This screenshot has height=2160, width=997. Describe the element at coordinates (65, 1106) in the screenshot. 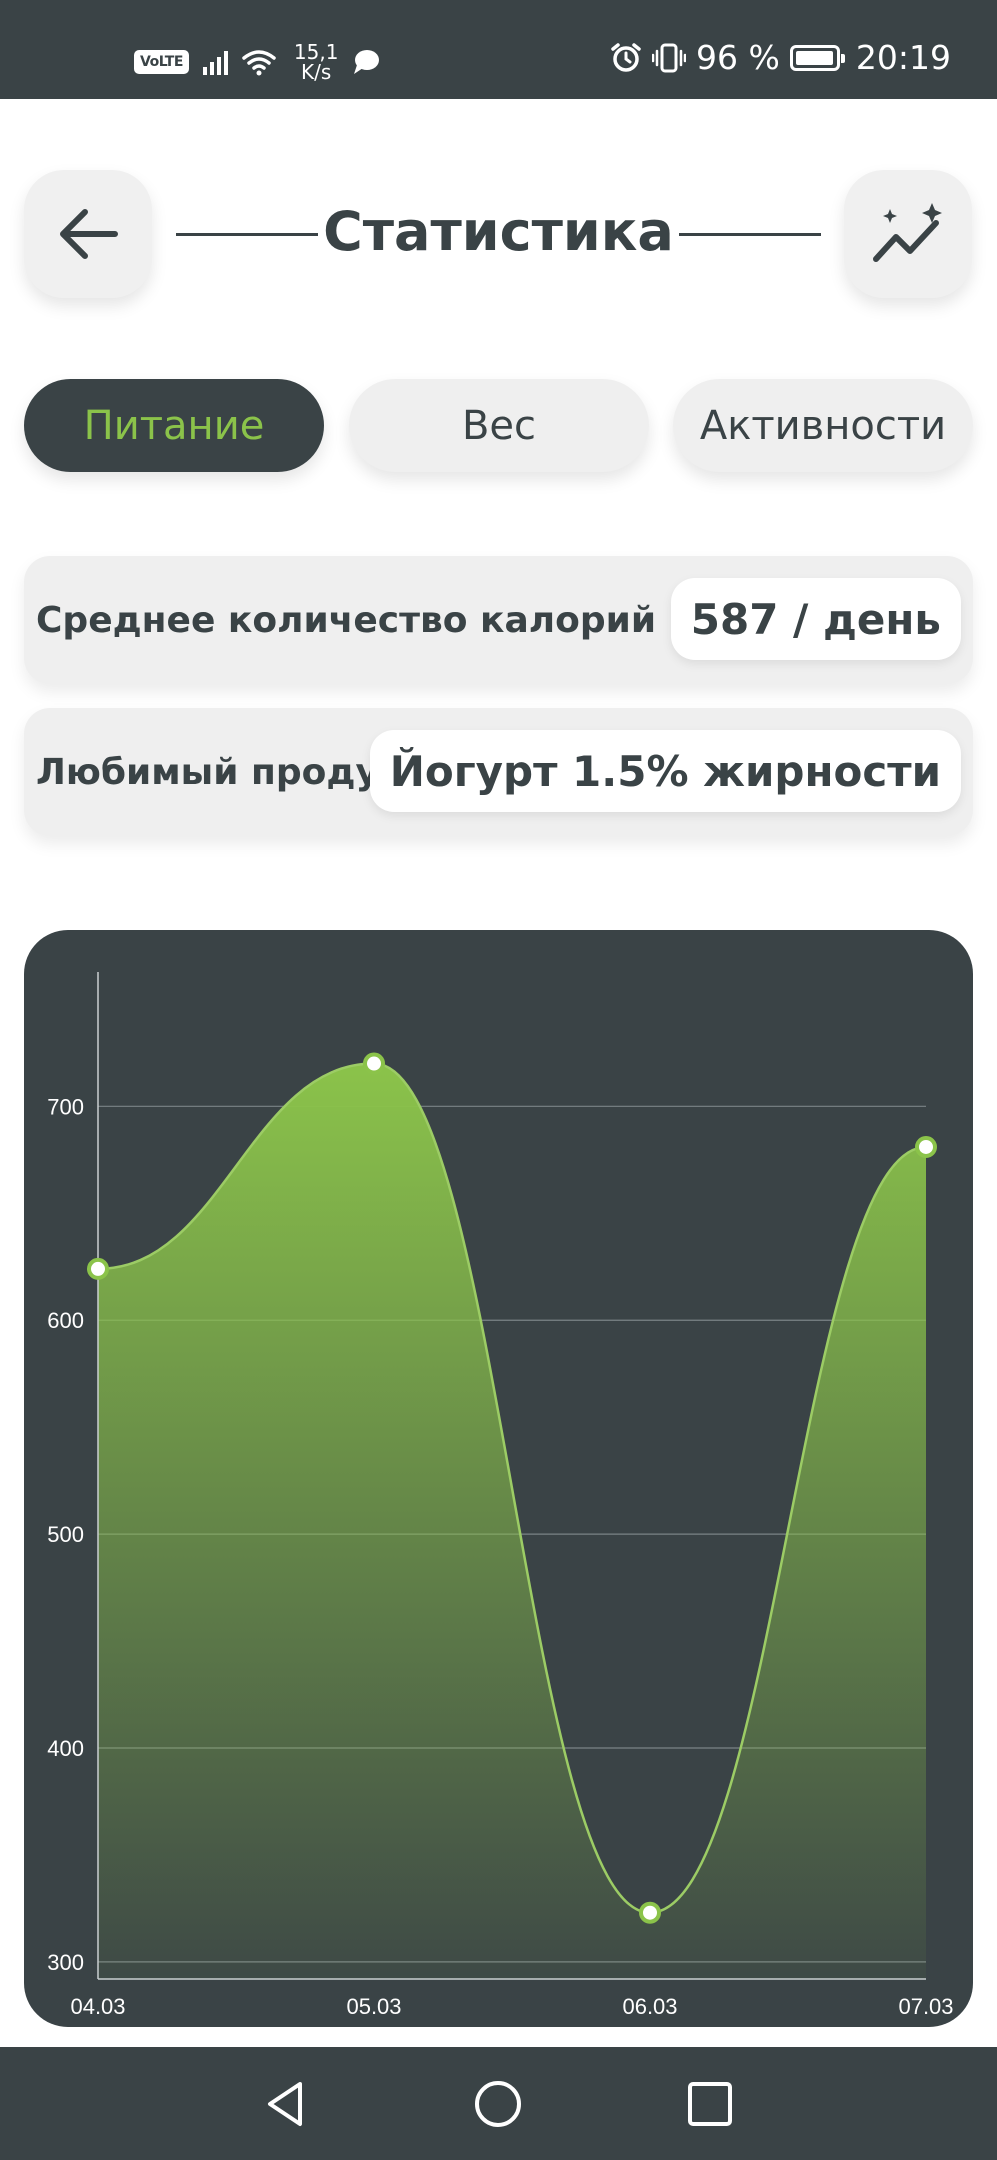

I see `y-tick-label: 700` at that location.